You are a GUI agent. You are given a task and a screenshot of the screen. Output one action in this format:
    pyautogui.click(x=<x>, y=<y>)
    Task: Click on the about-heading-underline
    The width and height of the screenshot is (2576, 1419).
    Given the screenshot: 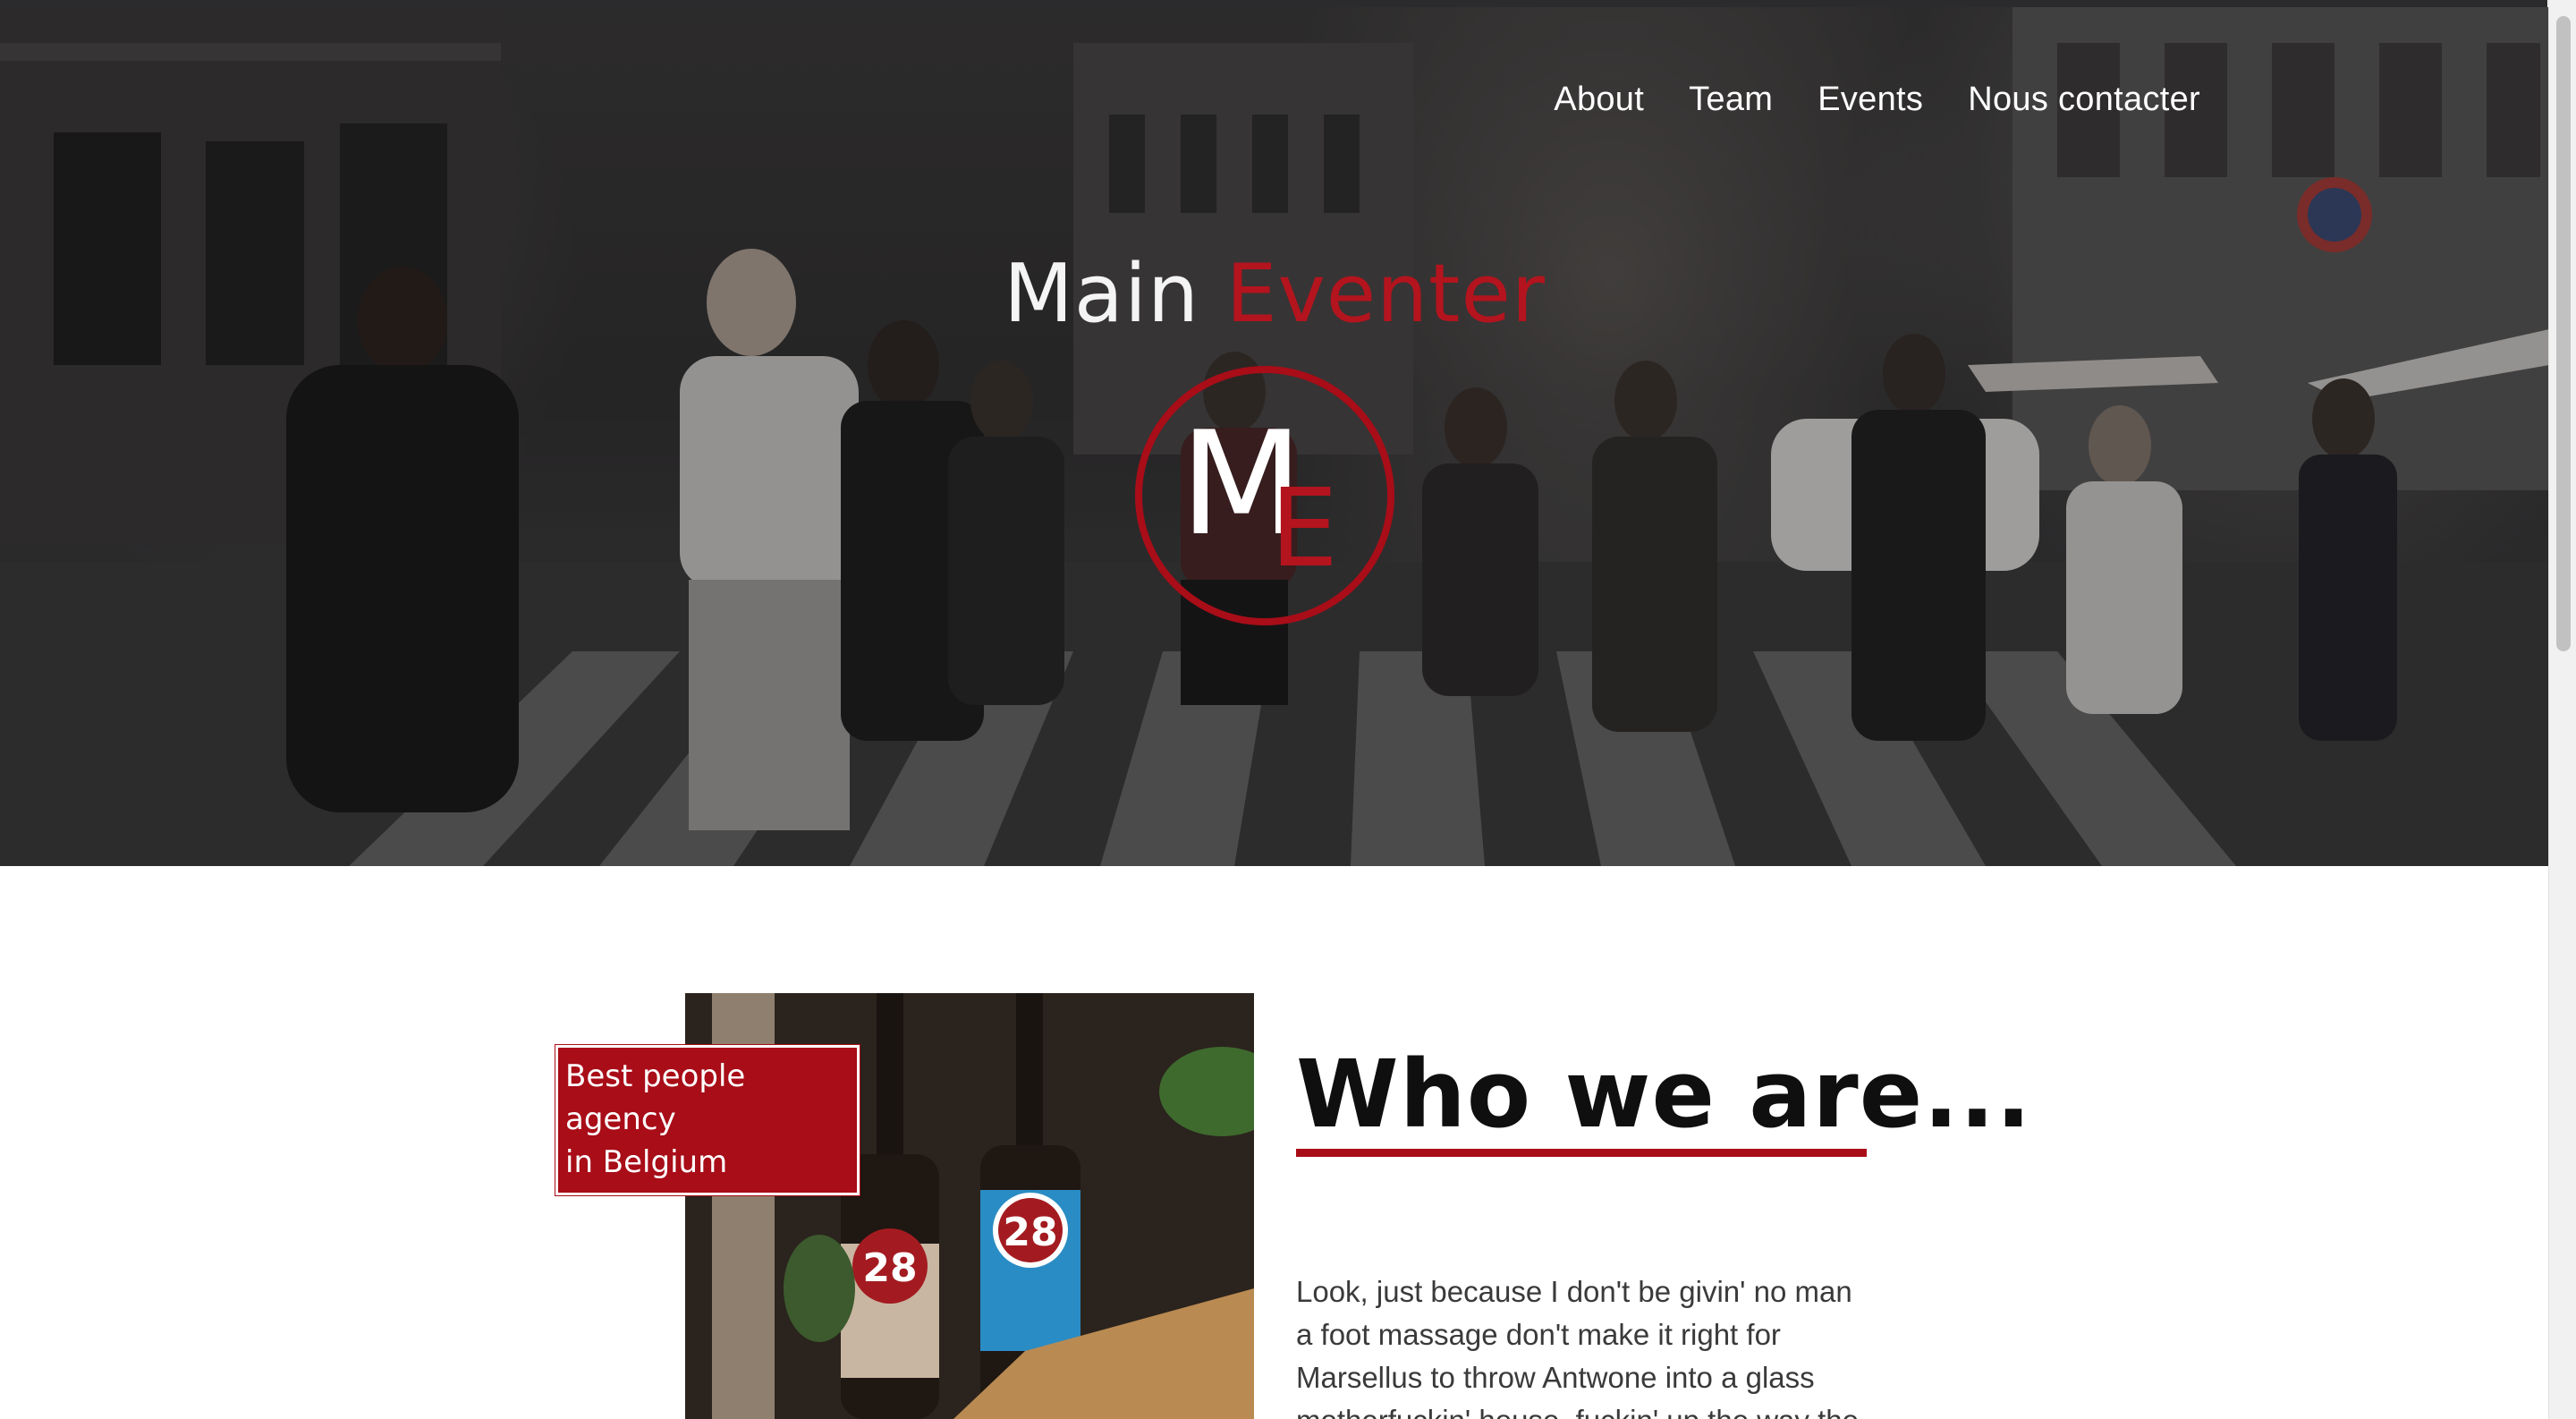 What is the action you would take?
    pyautogui.click(x=1581, y=1153)
    